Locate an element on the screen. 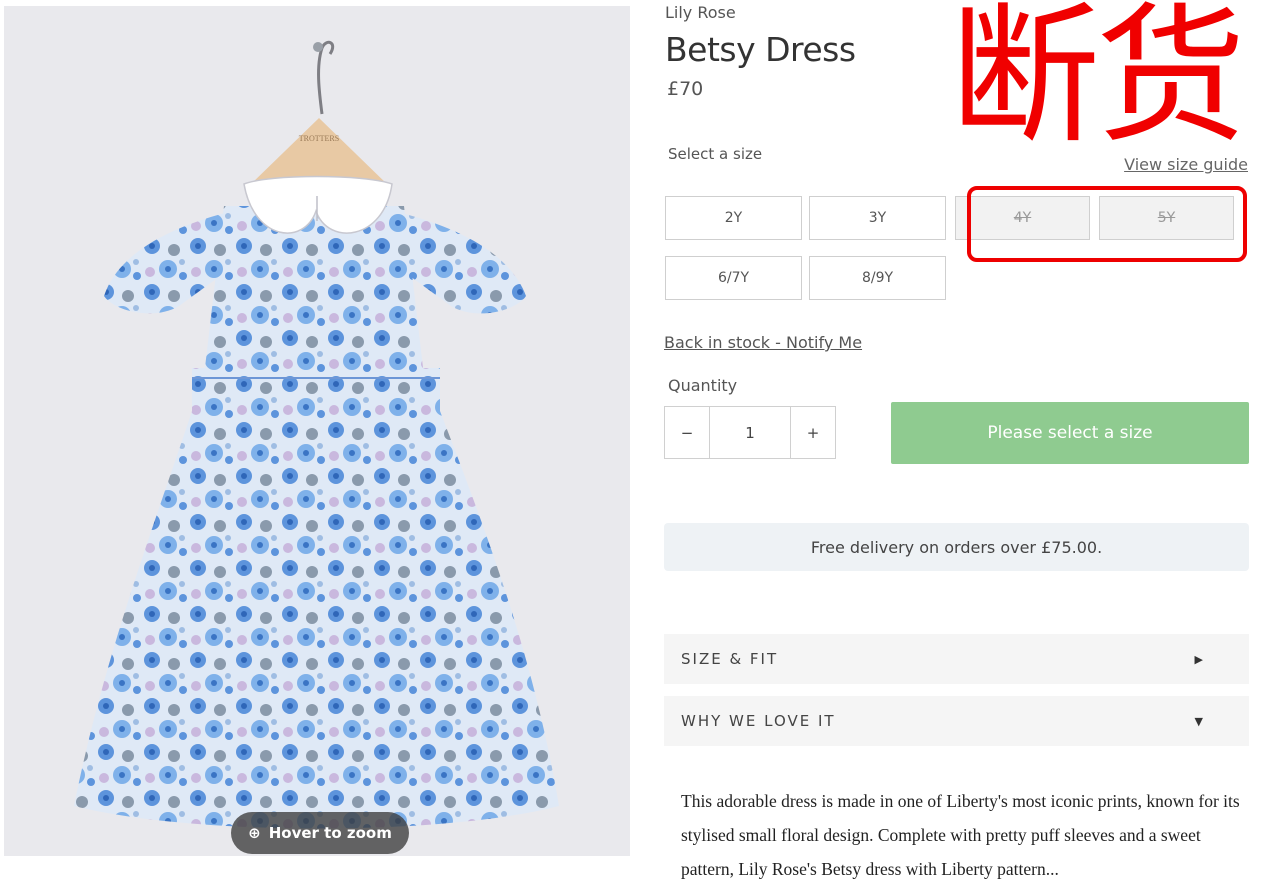  quantity-increase-button: + is located at coordinates (813, 432).